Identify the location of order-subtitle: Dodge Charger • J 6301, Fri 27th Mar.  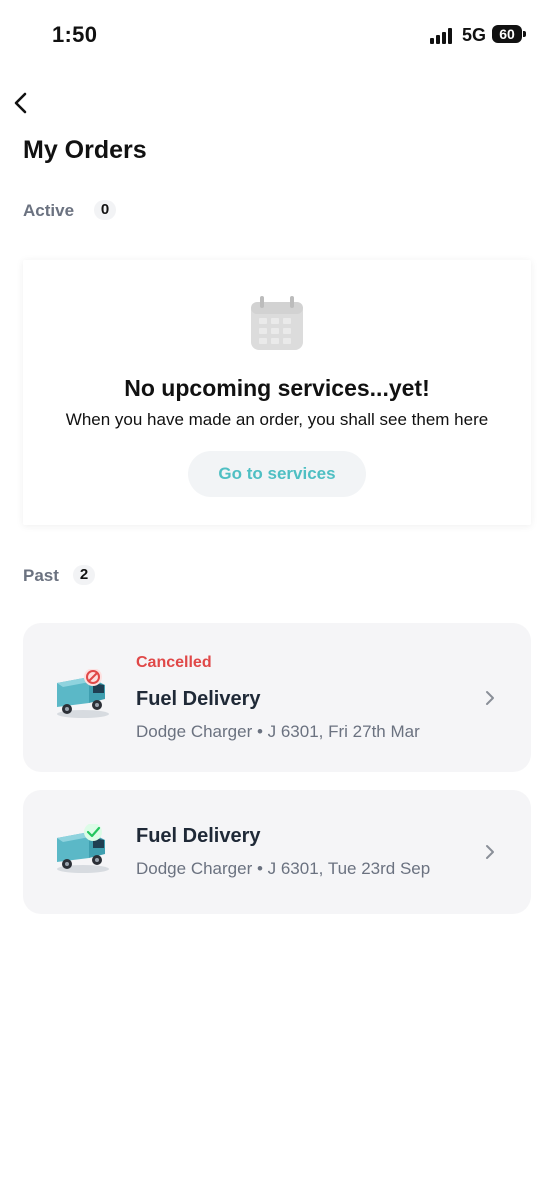
(278, 731).